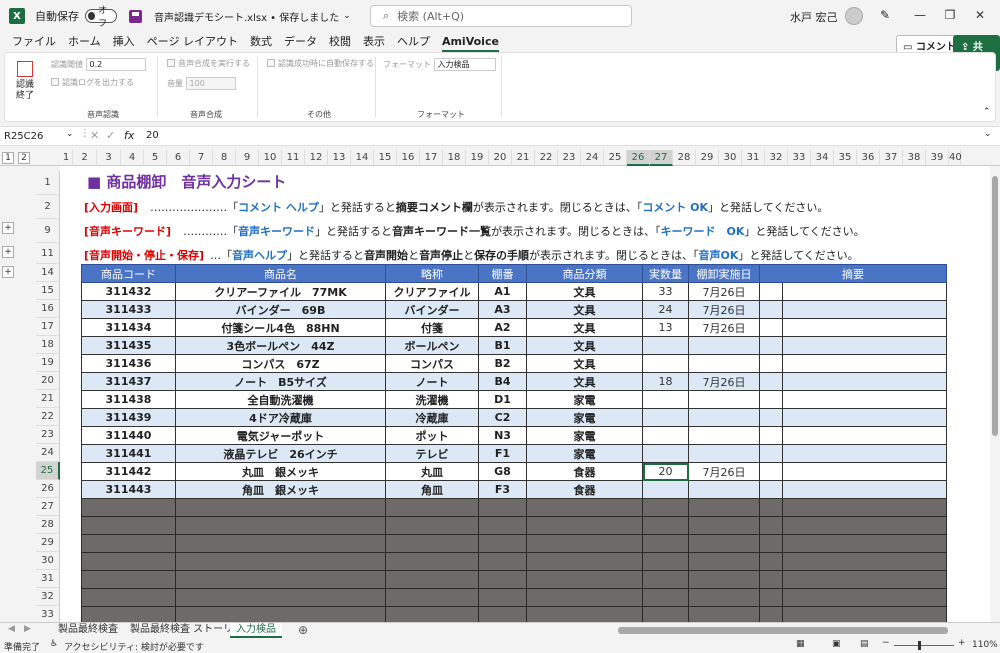 The width and height of the screenshot is (1000, 653). I want to click on user-name: 水戸 宏己, so click(814, 17).